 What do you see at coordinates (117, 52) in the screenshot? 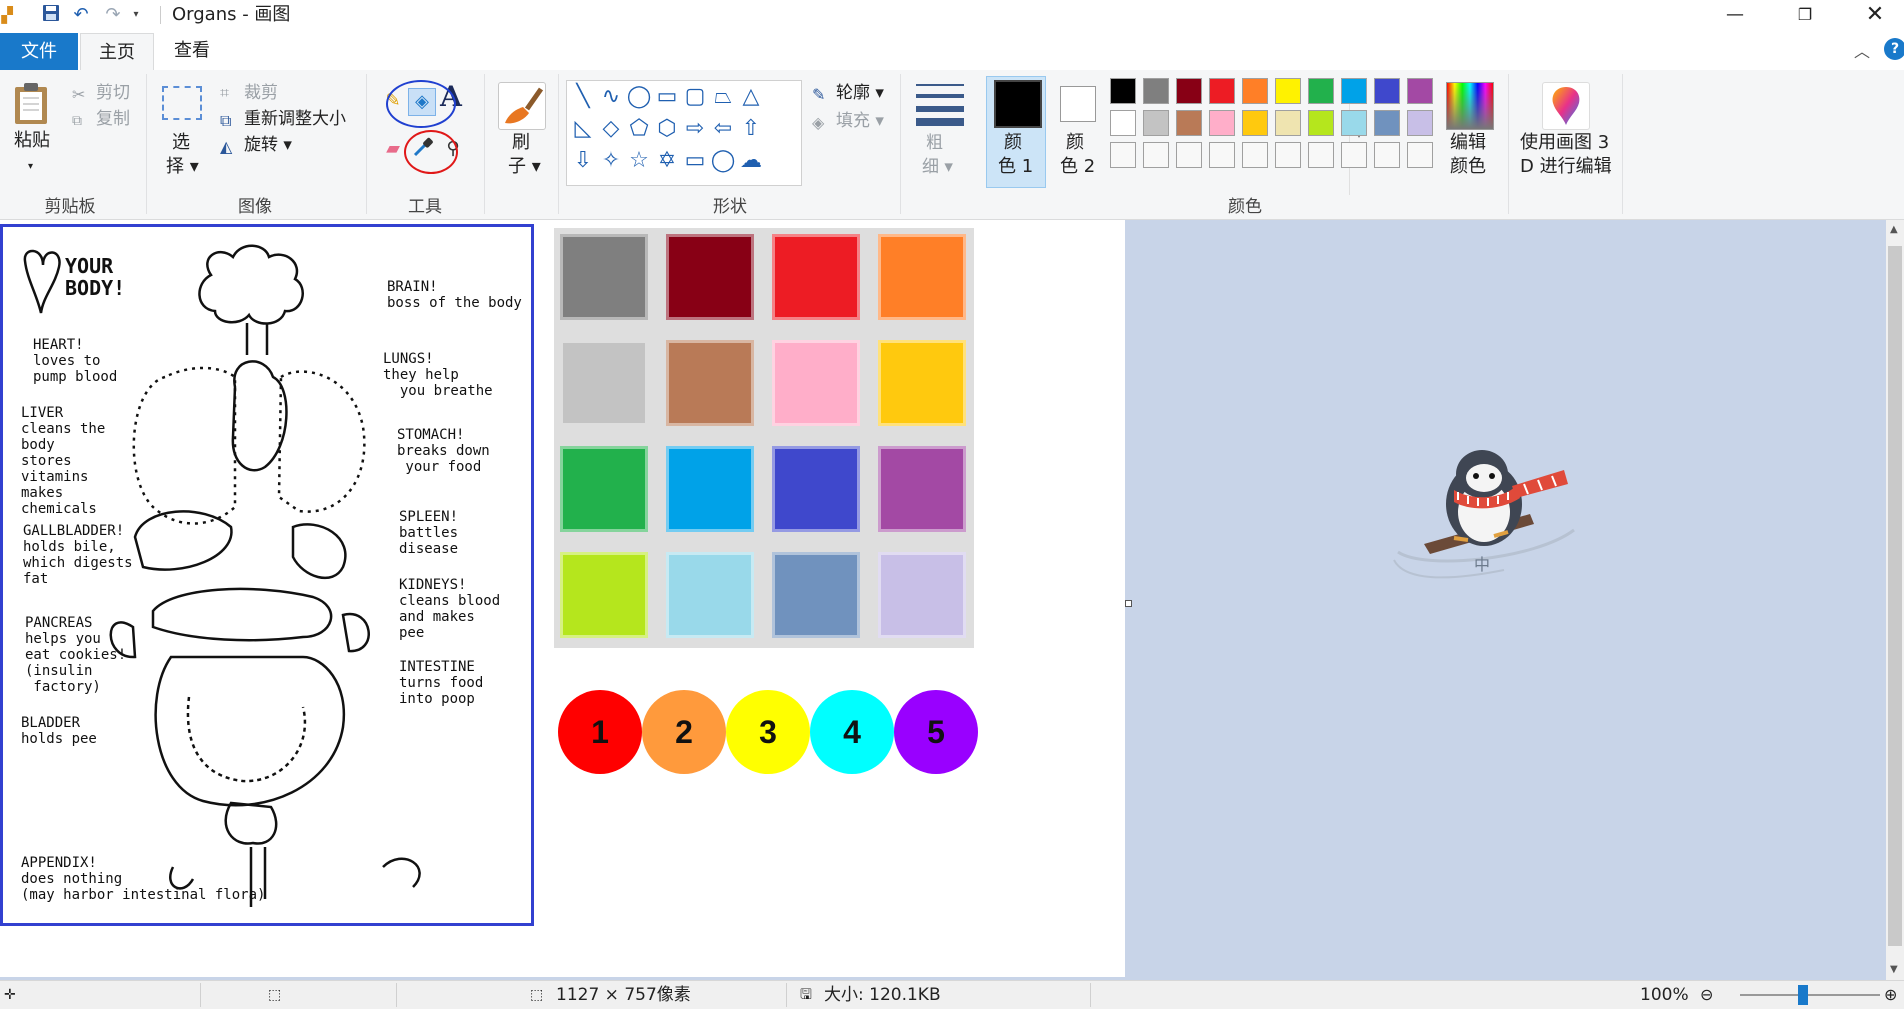
I see `tab-home: 主页` at bounding box center [117, 52].